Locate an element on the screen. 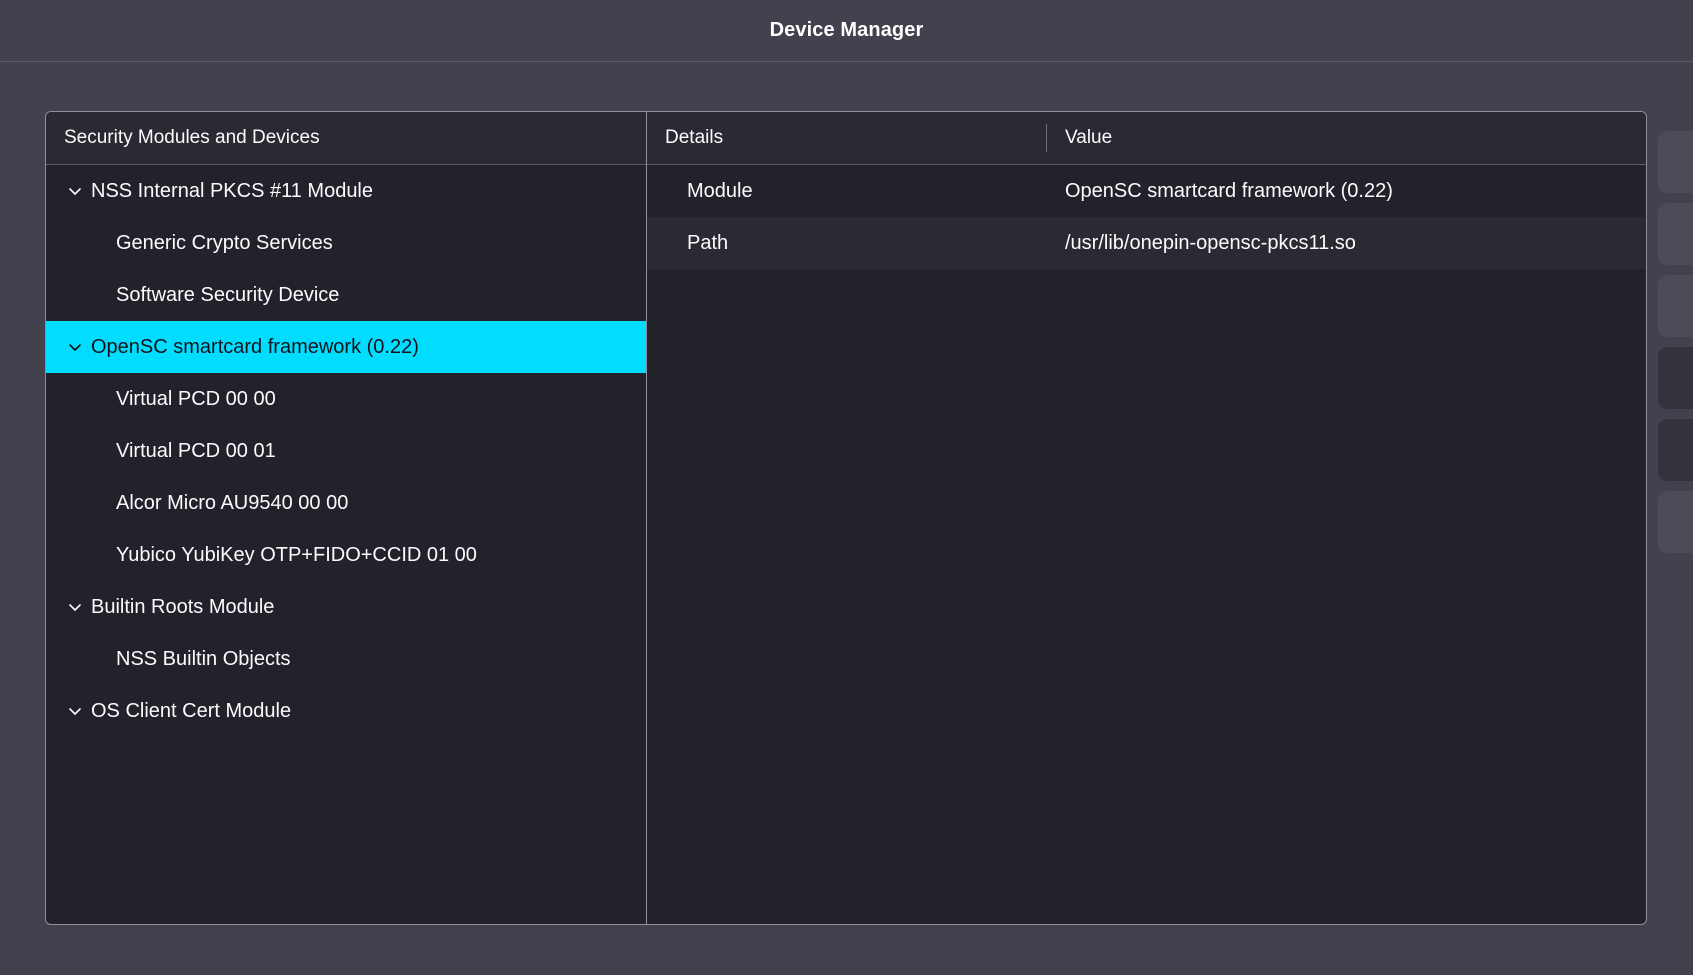 The width and height of the screenshot is (1693, 975). tree-item-label: Virtual PCD 00 01 is located at coordinates (196, 451).